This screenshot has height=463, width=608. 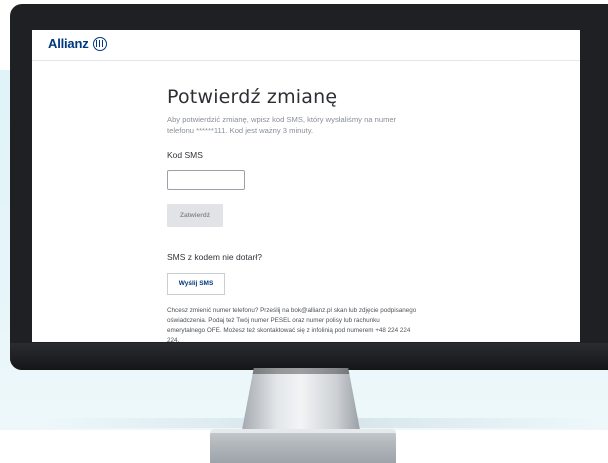 I want to click on allianz-eagle-logo-icon, so click(x=99, y=43).